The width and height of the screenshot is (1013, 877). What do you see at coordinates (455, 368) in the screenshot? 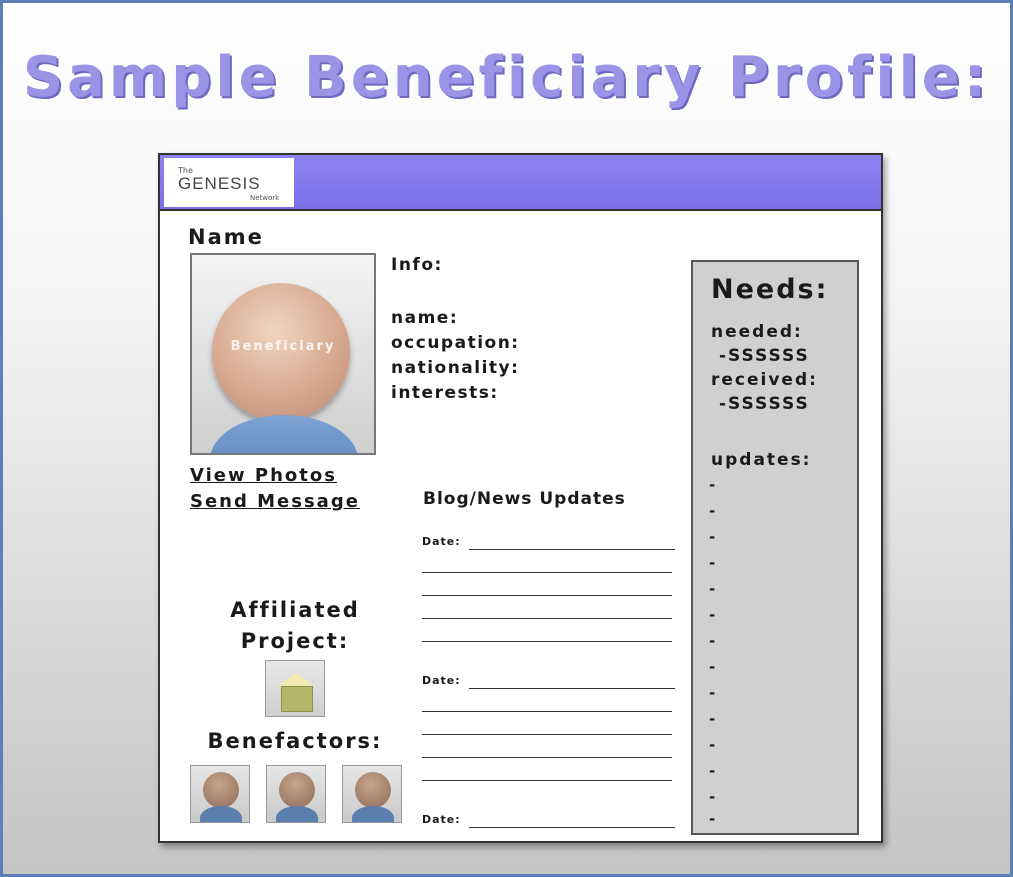
I see `info-nationality-label: nationality:` at bounding box center [455, 368].